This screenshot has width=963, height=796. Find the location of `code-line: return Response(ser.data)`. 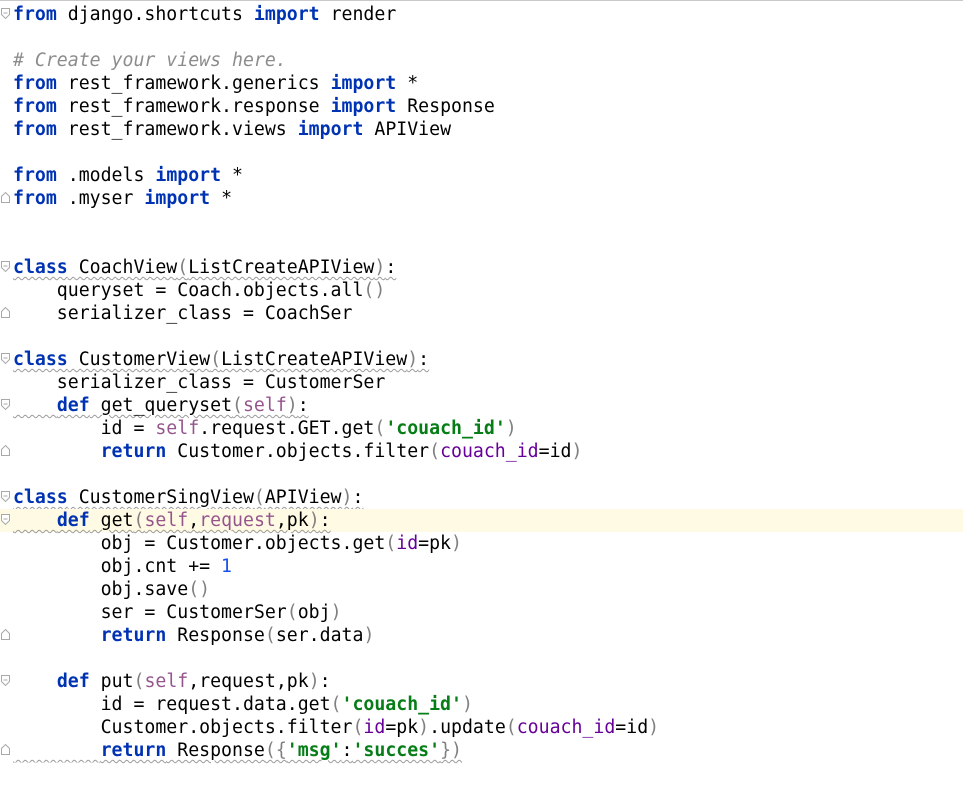

code-line: return Response(ser.data) is located at coordinates (481, 635).